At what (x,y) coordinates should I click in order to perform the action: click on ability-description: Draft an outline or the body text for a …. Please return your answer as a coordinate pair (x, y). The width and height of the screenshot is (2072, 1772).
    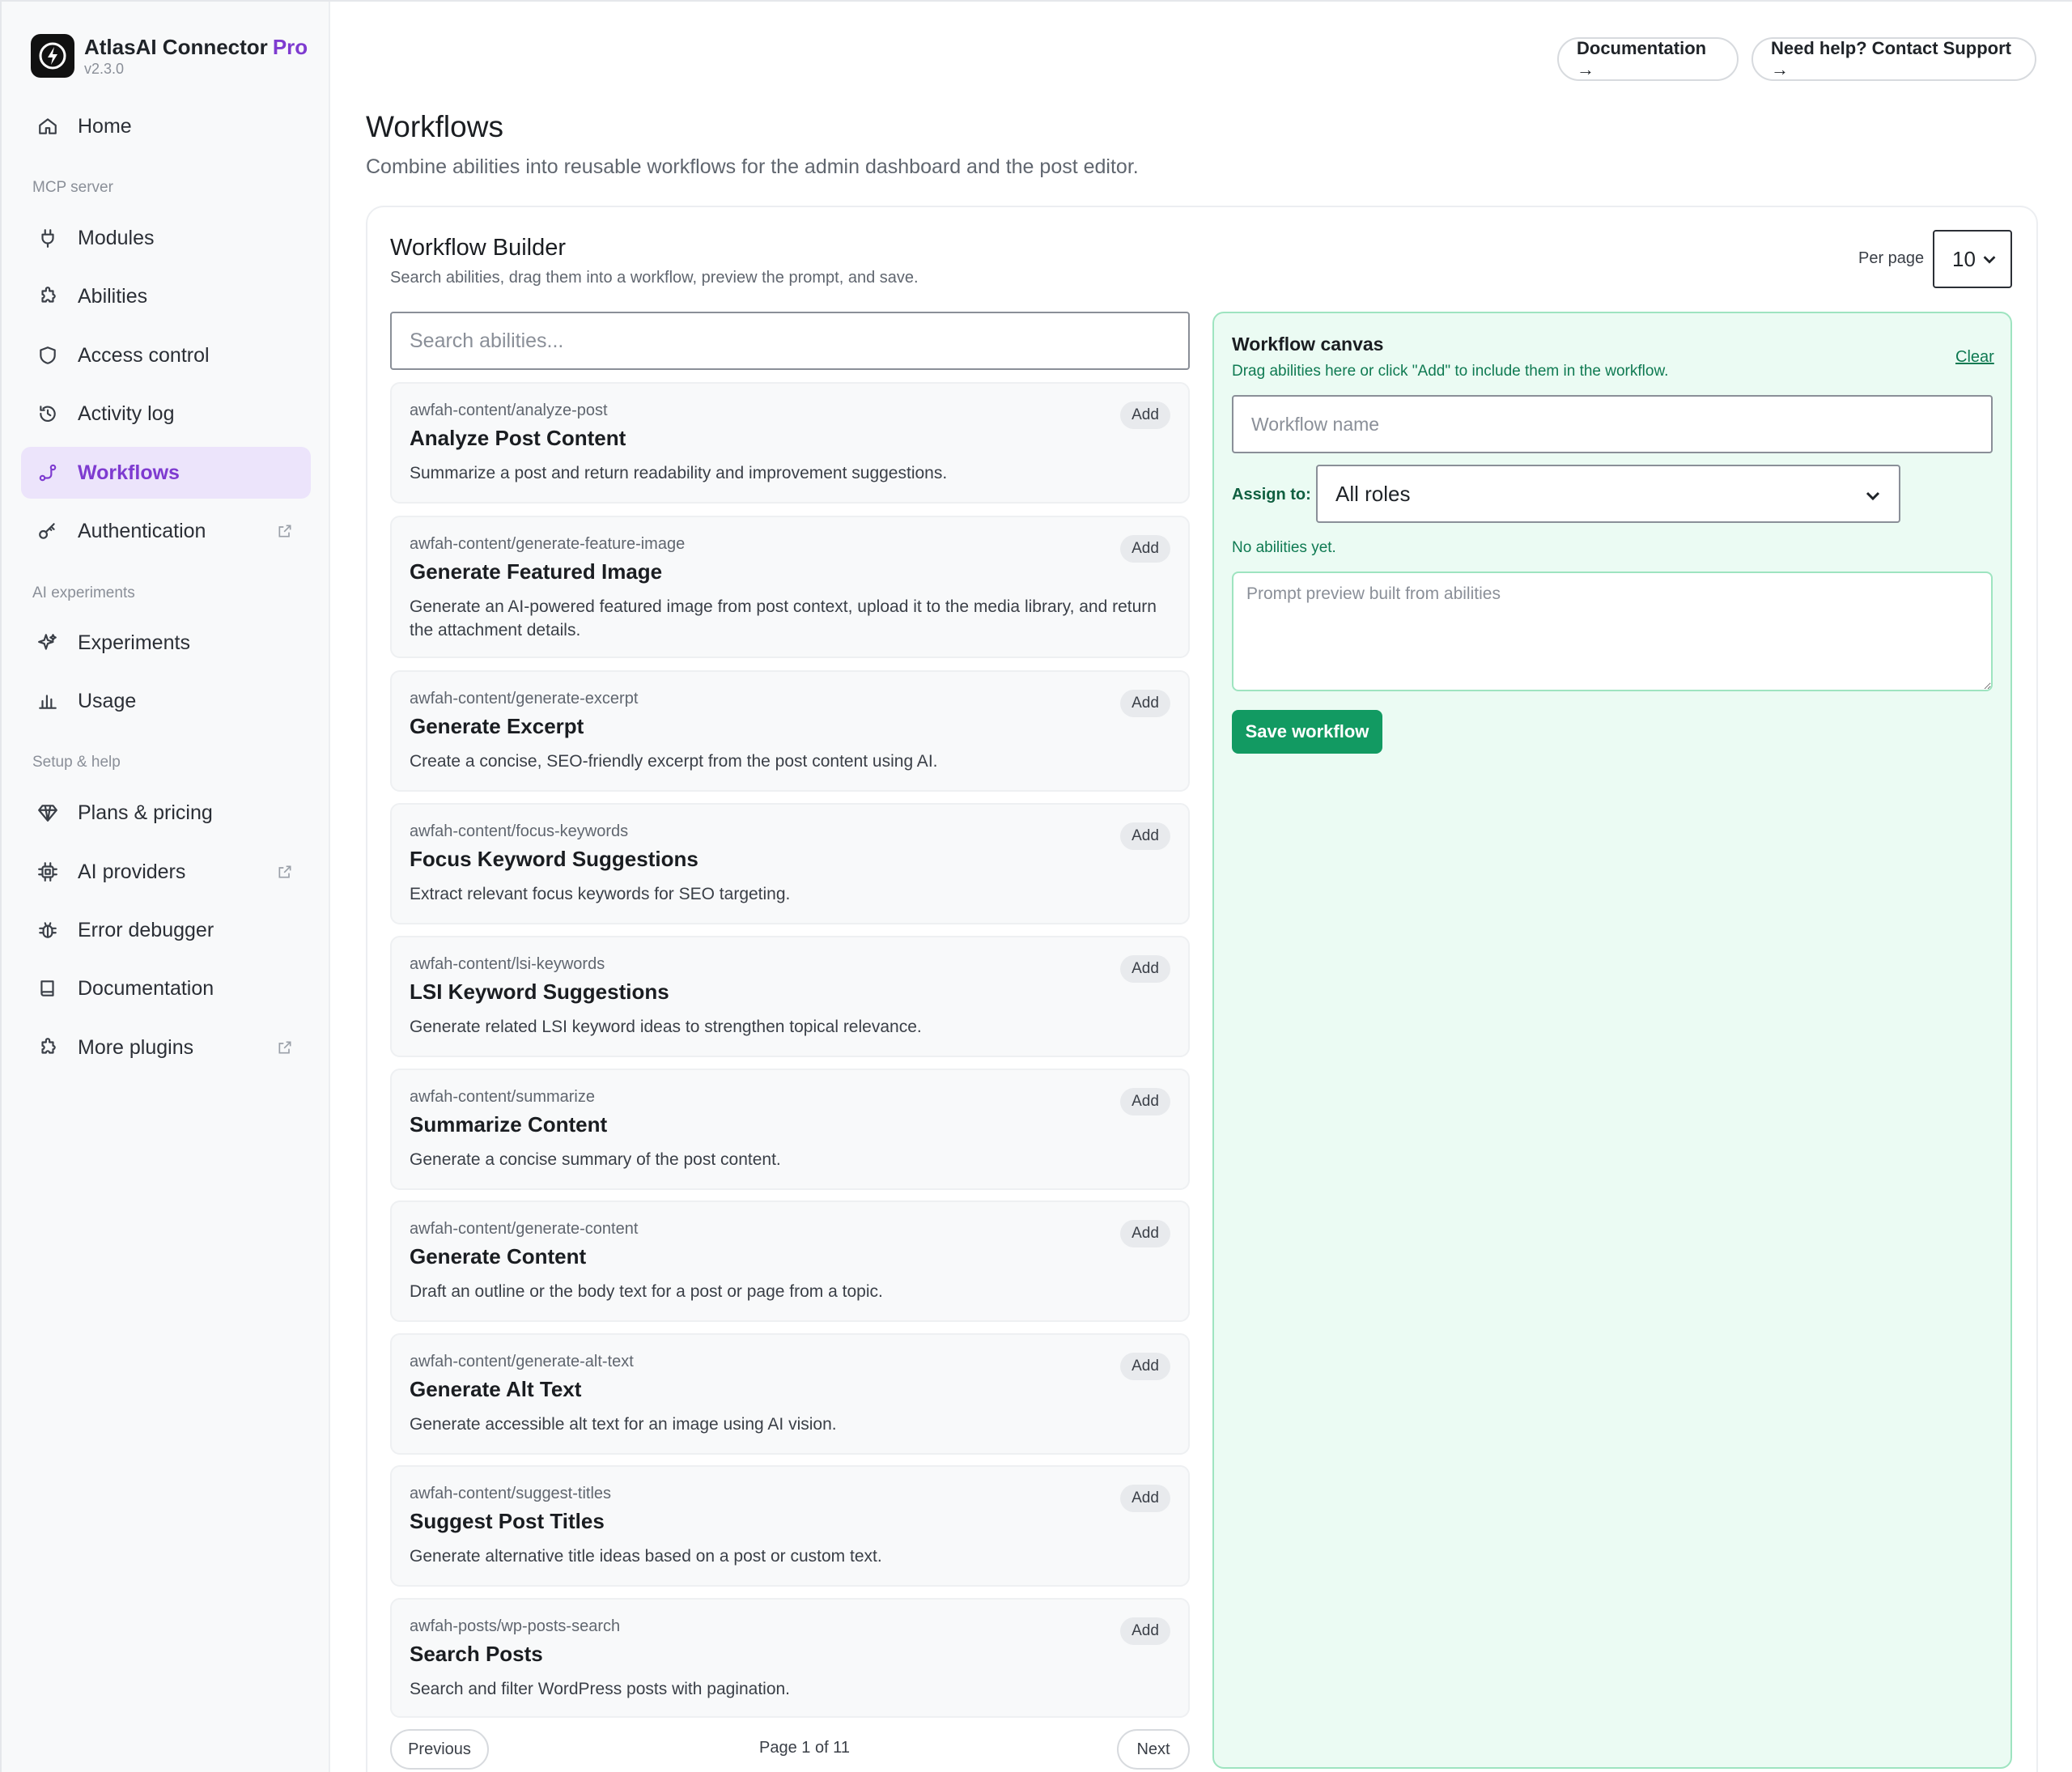
    Looking at the image, I should click on (646, 1292).